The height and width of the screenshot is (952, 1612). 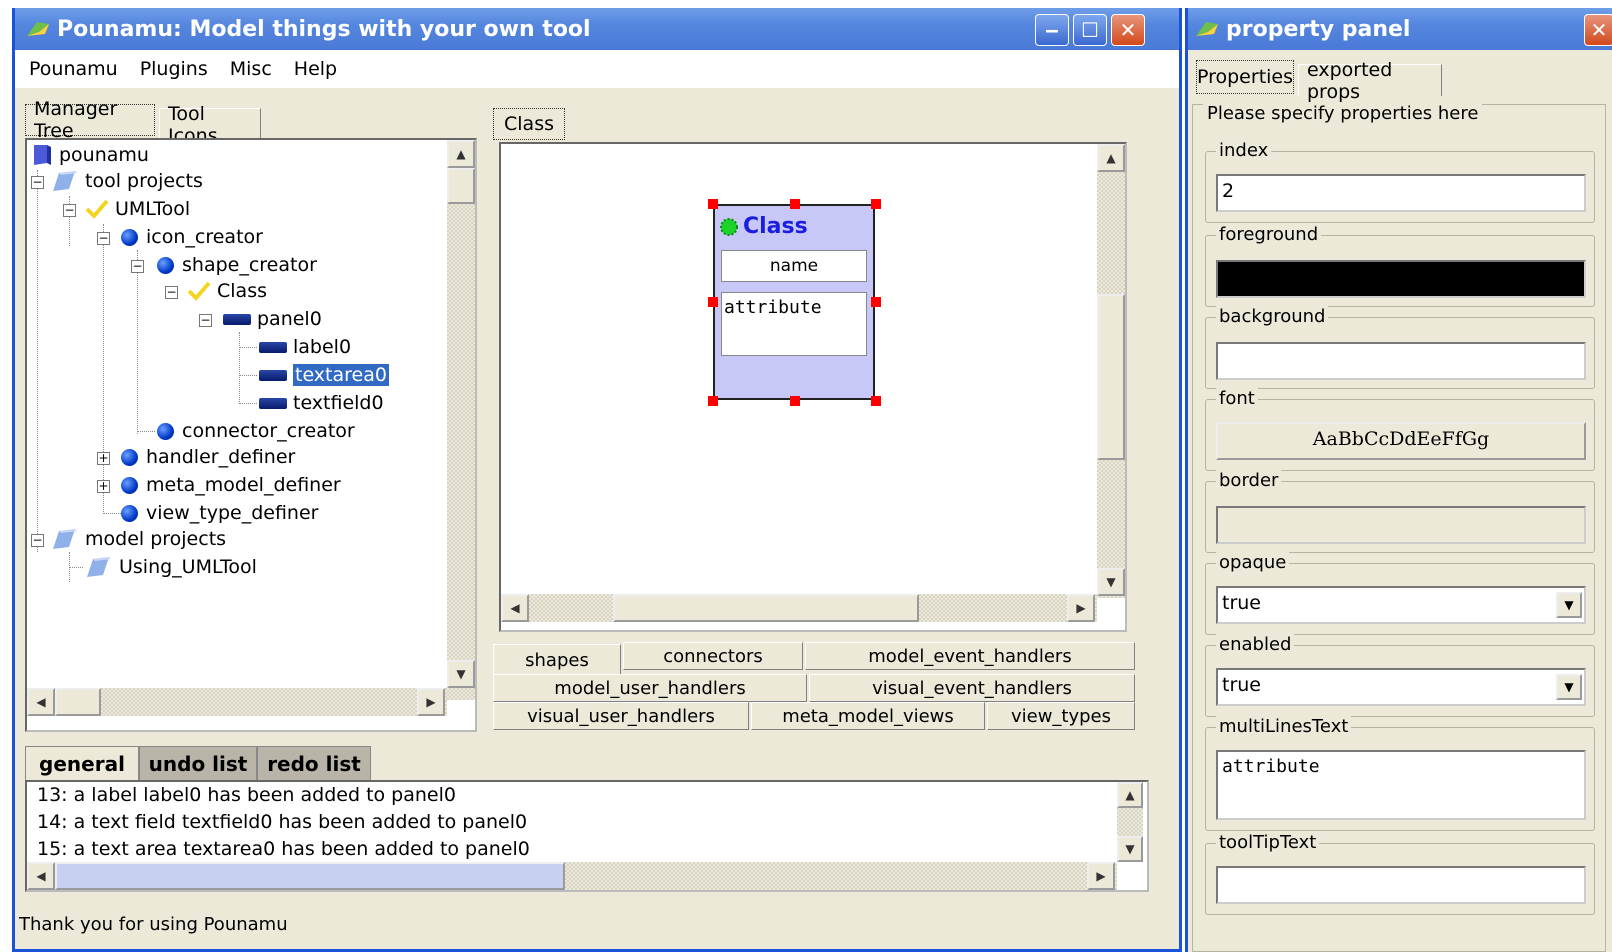 I want to click on tab-view-types: view_types, so click(x=1061, y=716).